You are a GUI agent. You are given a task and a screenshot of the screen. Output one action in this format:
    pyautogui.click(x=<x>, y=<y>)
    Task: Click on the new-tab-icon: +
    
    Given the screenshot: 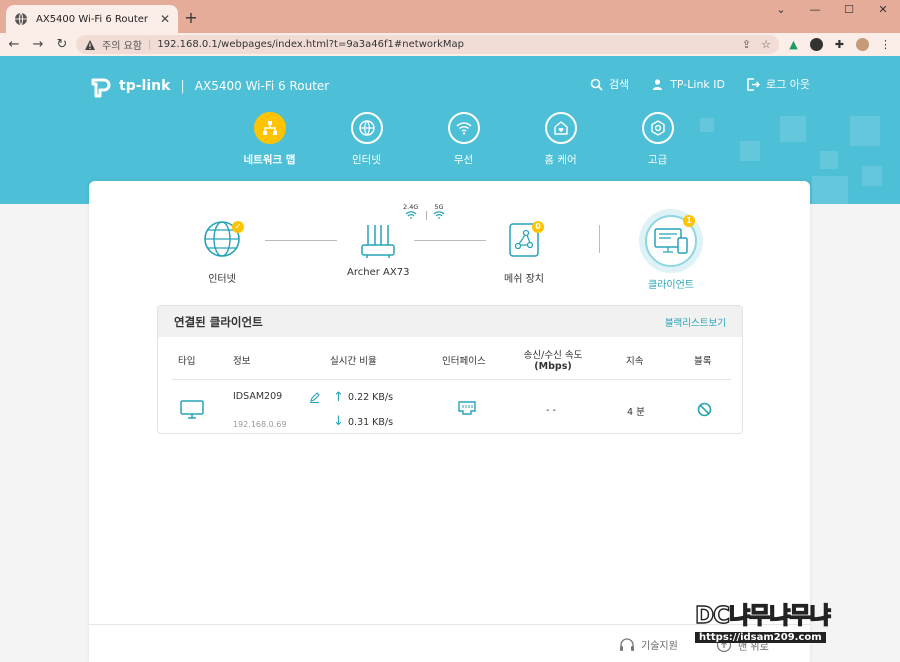 What is the action you would take?
    pyautogui.click(x=191, y=17)
    